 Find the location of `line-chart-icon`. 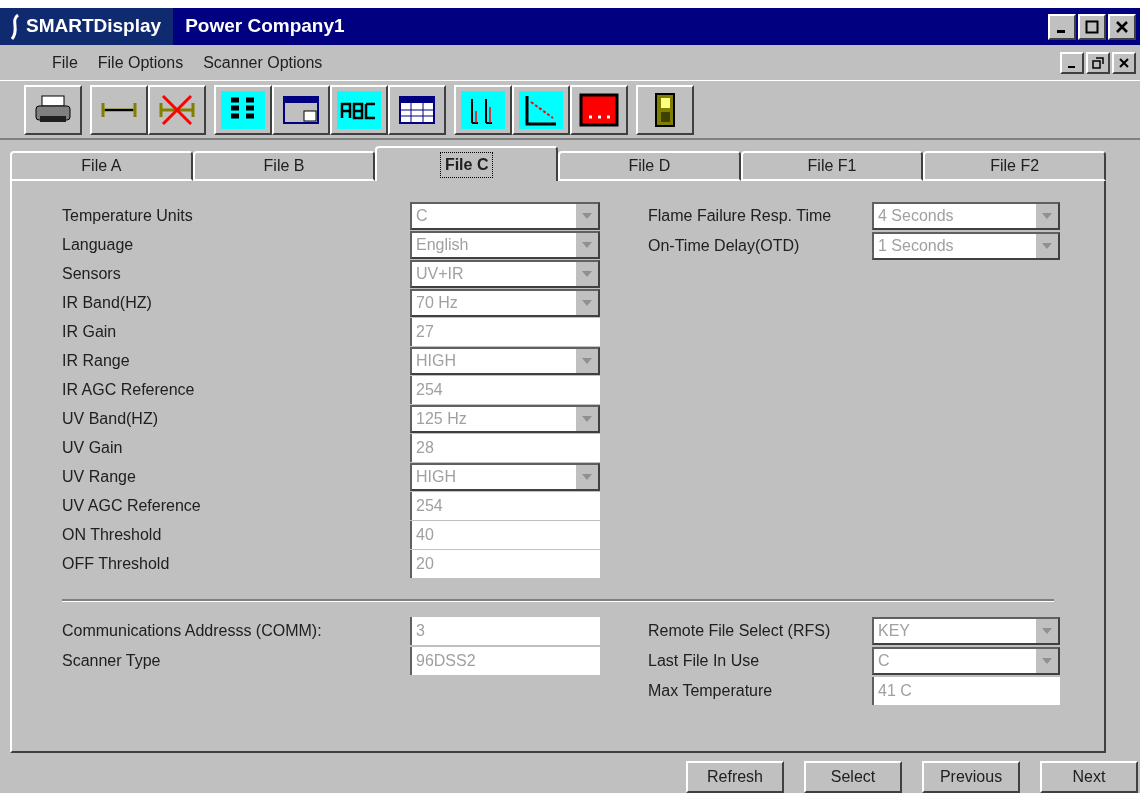

line-chart-icon is located at coordinates (541, 109).